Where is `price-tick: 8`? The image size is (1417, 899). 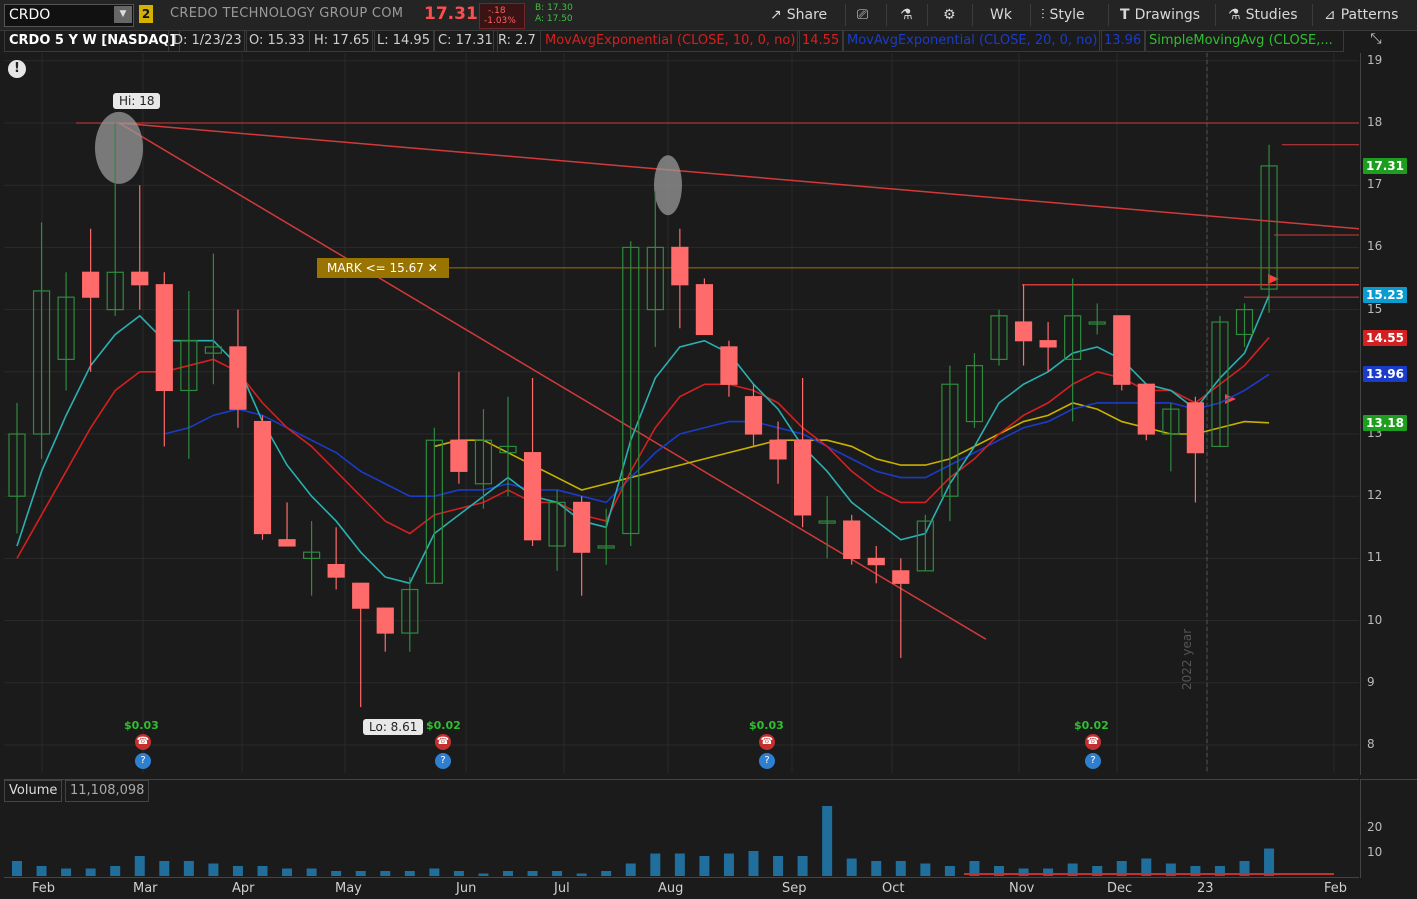
price-tick: 8 is located at coordinates (1371, 744).